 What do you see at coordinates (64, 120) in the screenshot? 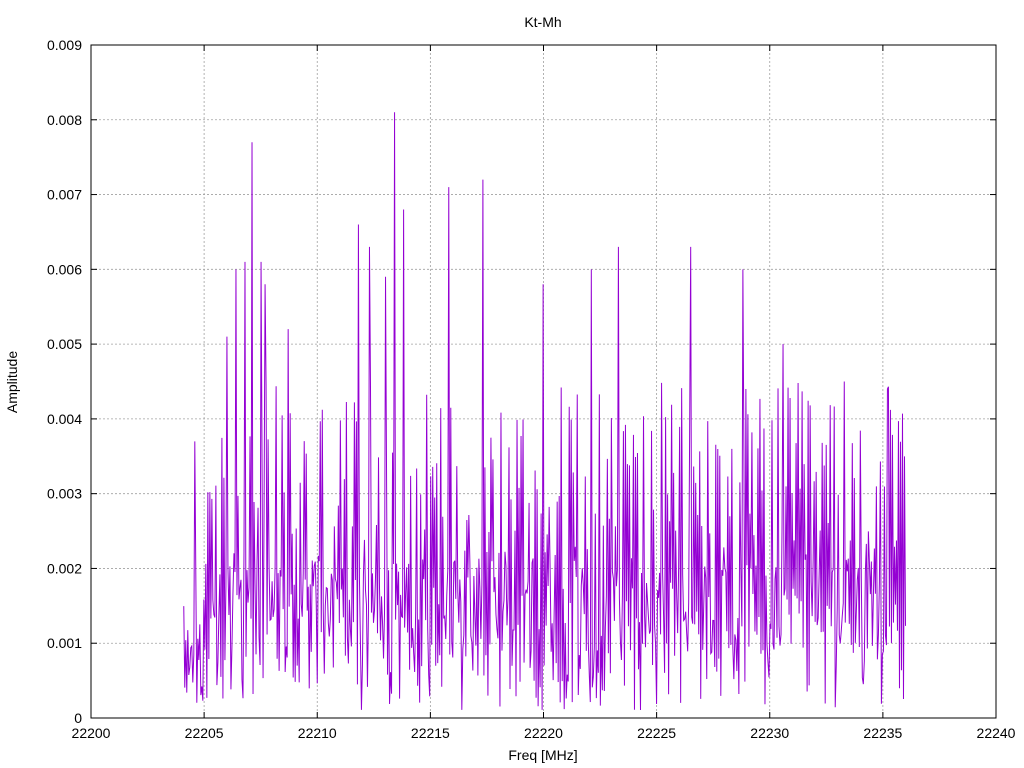
I see `y-tick-label: 0.008` at bounding box center [64, 120].